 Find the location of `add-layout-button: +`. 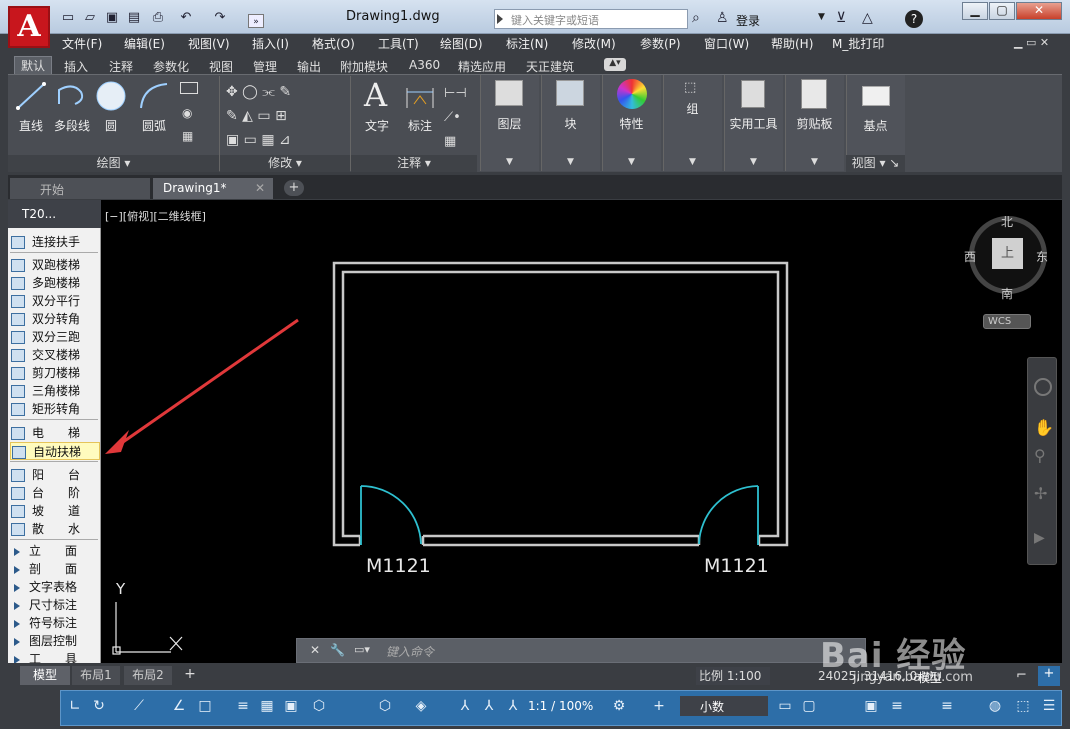

add-layout-button: + is located at coordinates (190, 675).